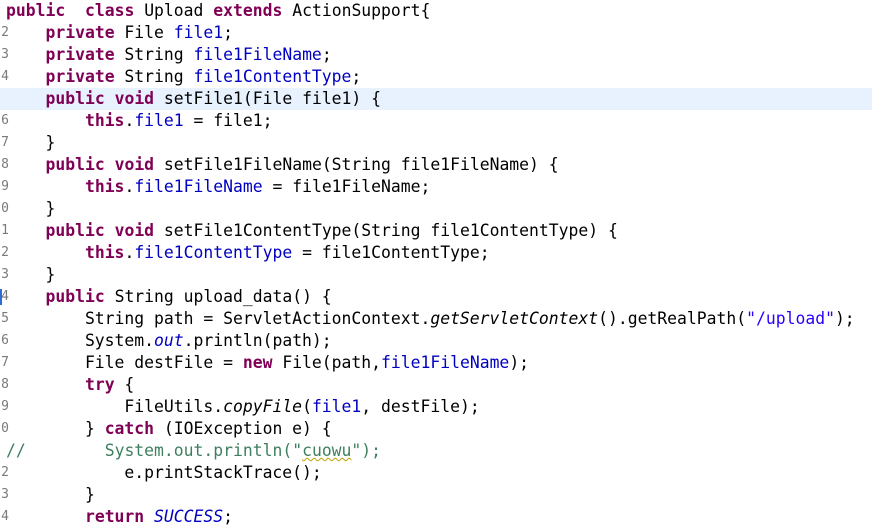 This screenshot has height=528, width=872. I want to click on code-text: System.out.println(path);, so click(169, 341).